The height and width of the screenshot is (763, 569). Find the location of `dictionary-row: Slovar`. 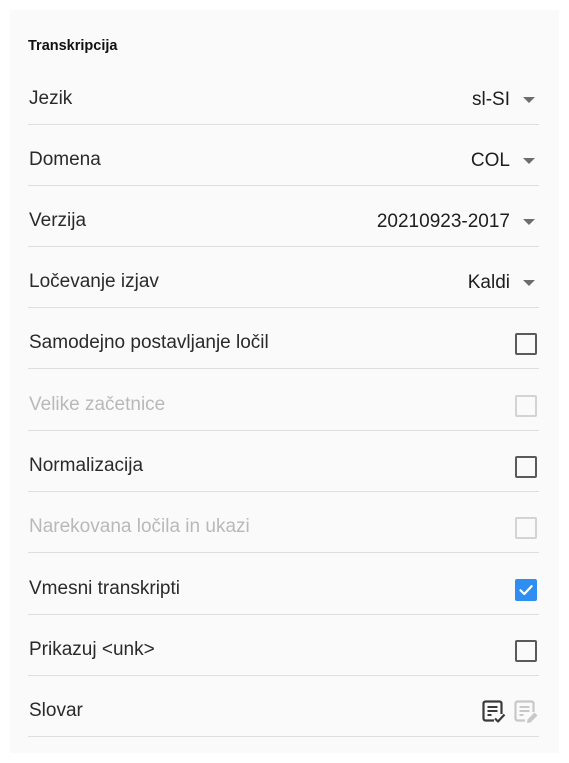

dictionary-row: Slovar is located at coordinates (283, 714).